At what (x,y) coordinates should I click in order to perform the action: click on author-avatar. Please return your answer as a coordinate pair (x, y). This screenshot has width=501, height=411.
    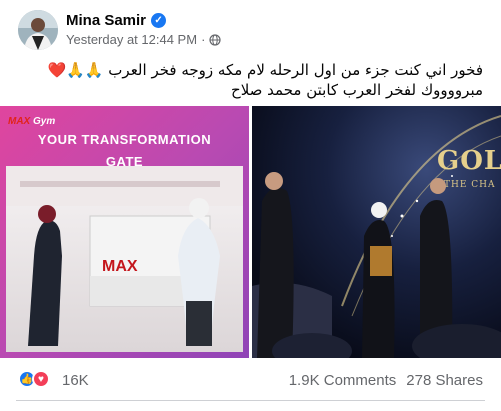
    Looking at the image, I should click on (38, 30).